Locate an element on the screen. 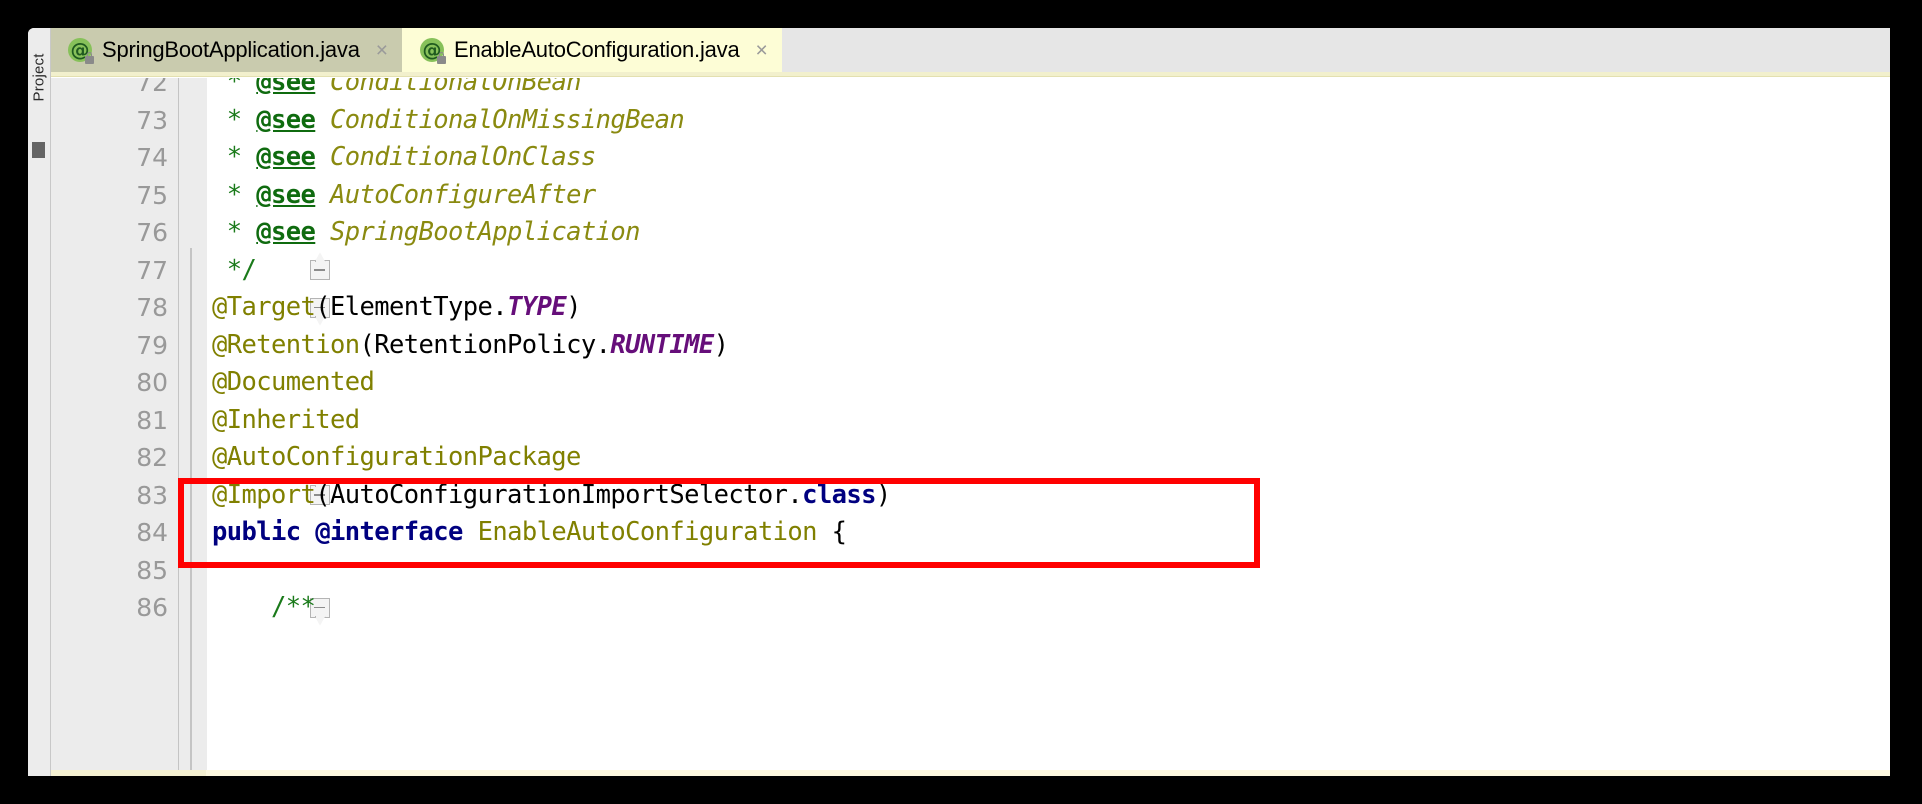  line-number-gutter: 72 73 74 75 76 77 78 79 80 81 82 83 84 85 86 is located at coordinates (114, 427).